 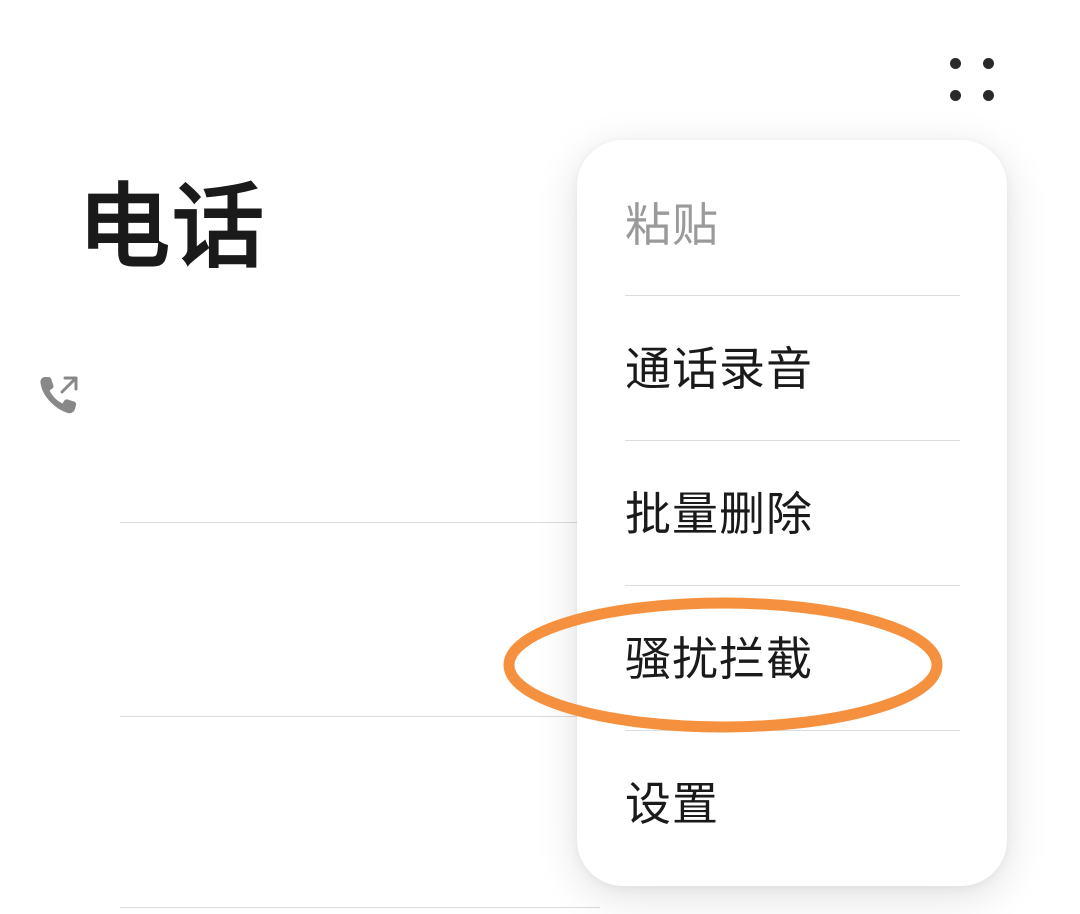 I want to click on menu-item-harassment-block: 骚扰拦截, so click(x=792, y=658).